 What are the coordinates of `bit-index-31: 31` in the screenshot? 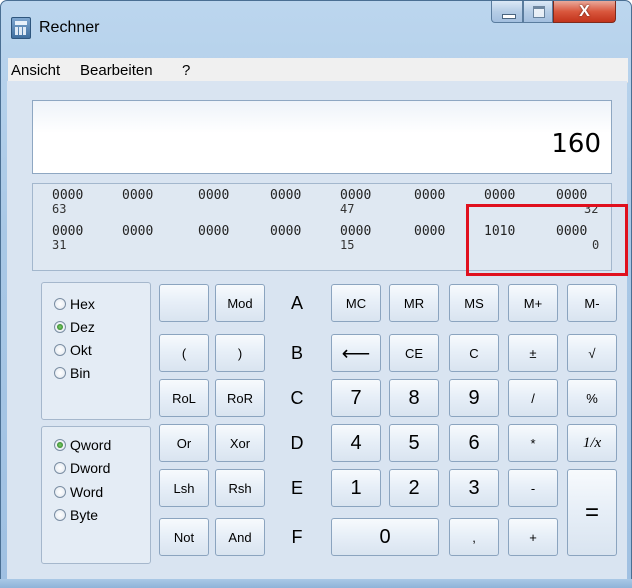 It's located at (59, 245).